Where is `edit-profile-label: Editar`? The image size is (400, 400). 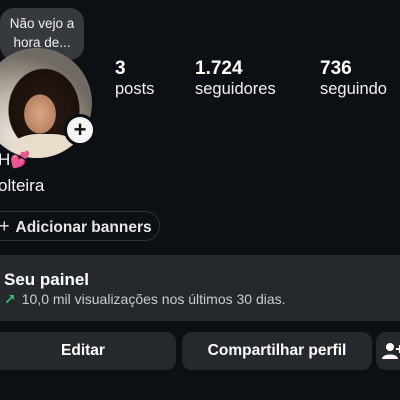 edit-profile-label: Editar is located at coordinates (83, 350).